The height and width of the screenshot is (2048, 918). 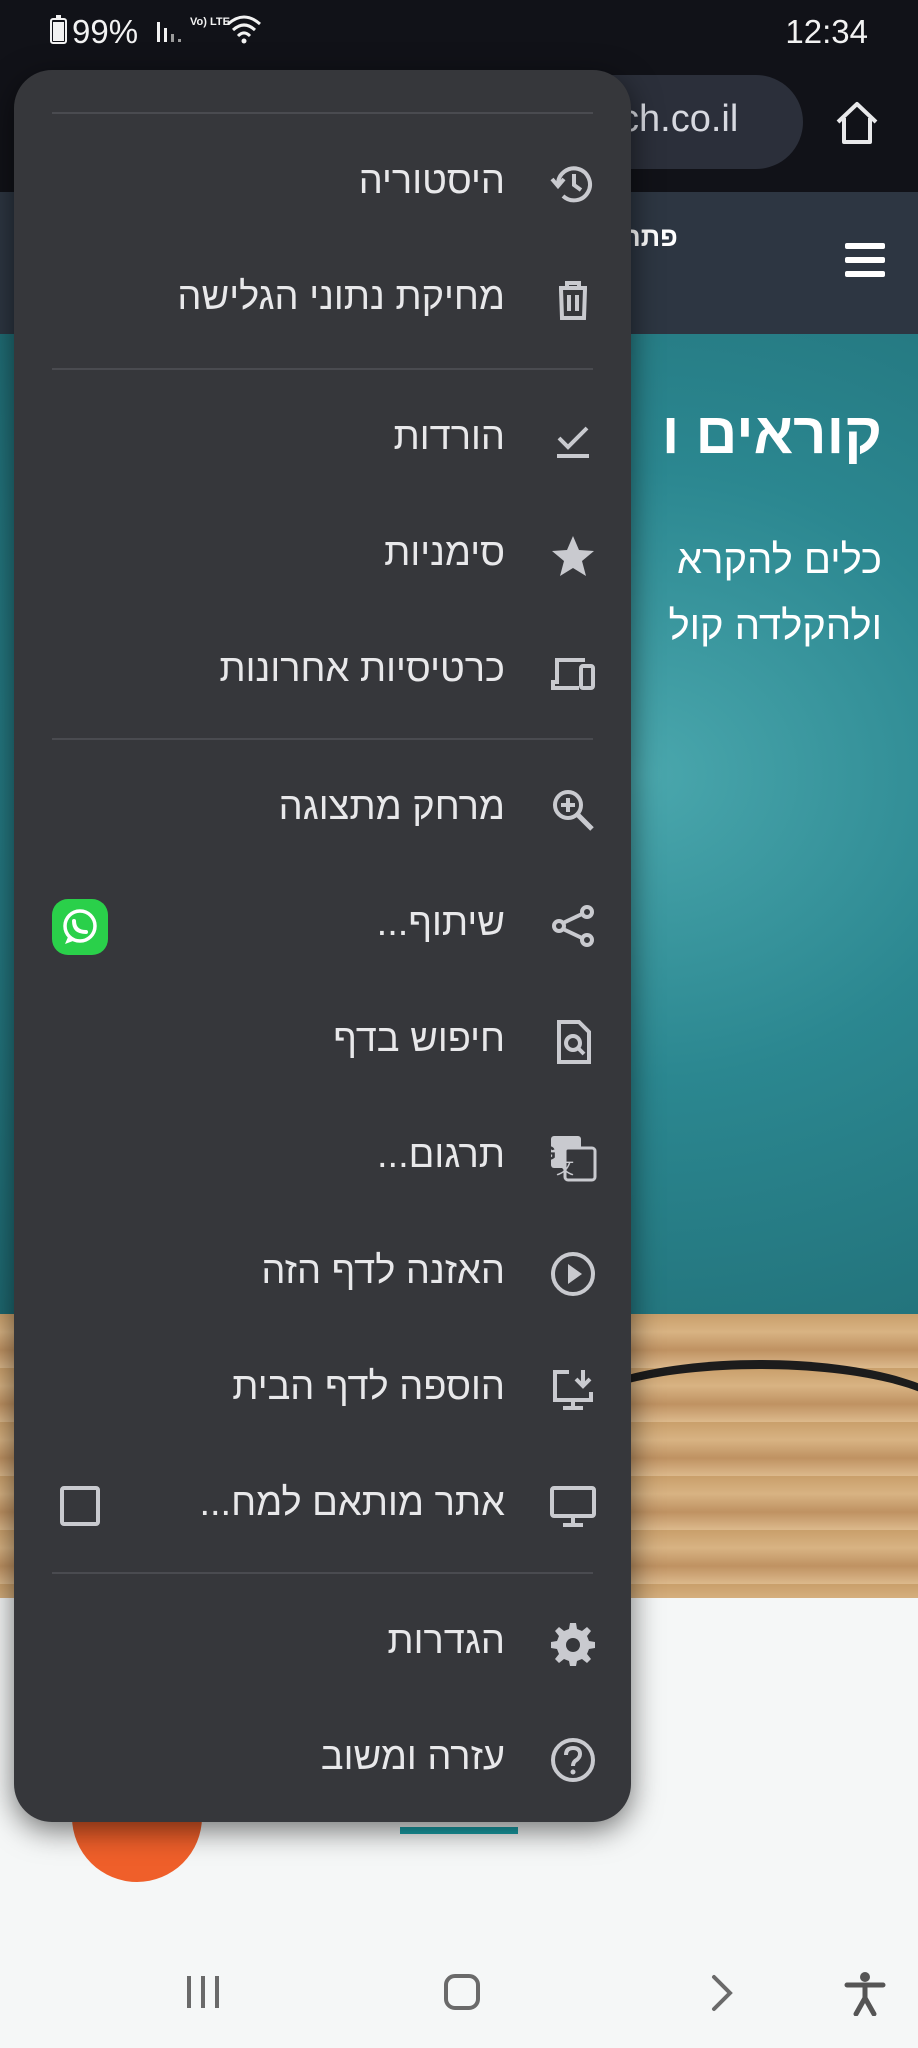 What do you see at coordinates (826, 31) in the screenshot?
I see `clock: 12:34` at bounding box center [826, 31].